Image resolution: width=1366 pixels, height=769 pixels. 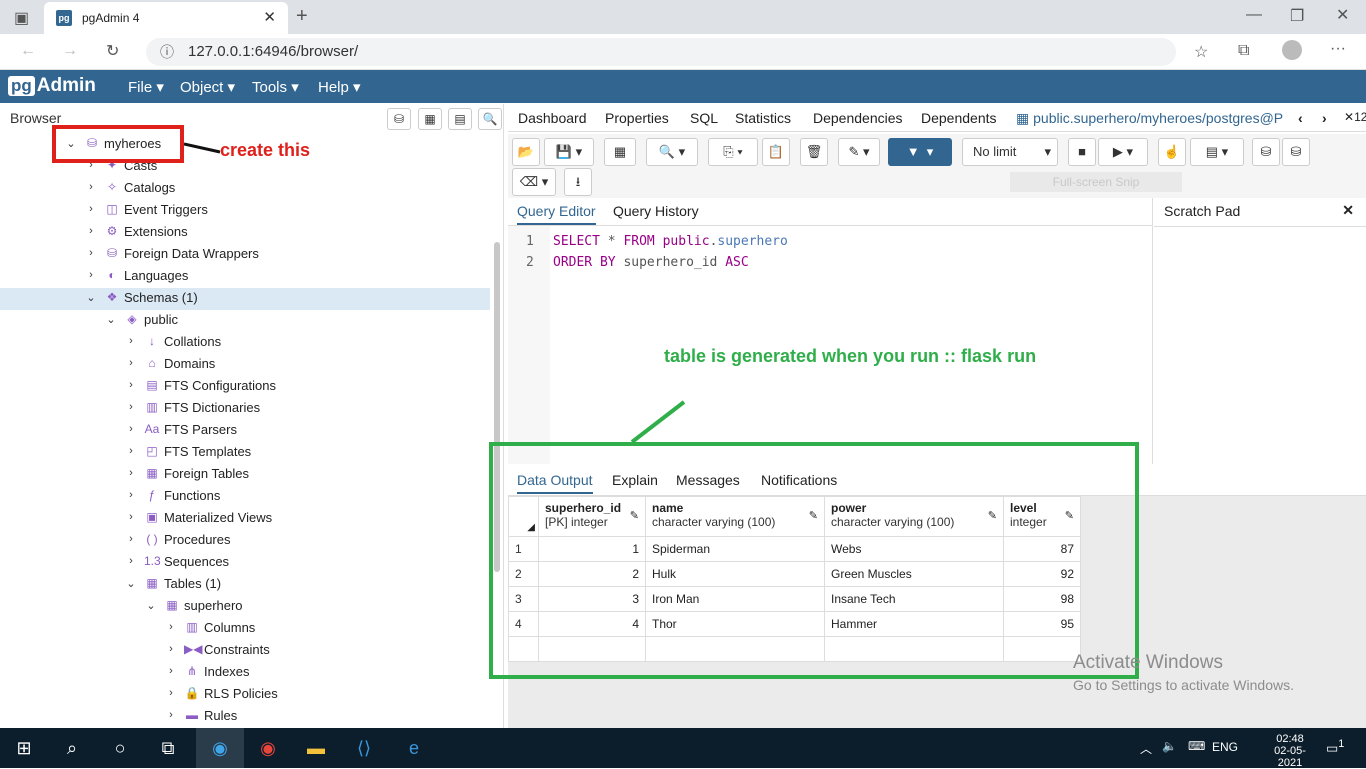 I want to click on clear-icon: ⌫ ▾, so click(x=534, y=182).